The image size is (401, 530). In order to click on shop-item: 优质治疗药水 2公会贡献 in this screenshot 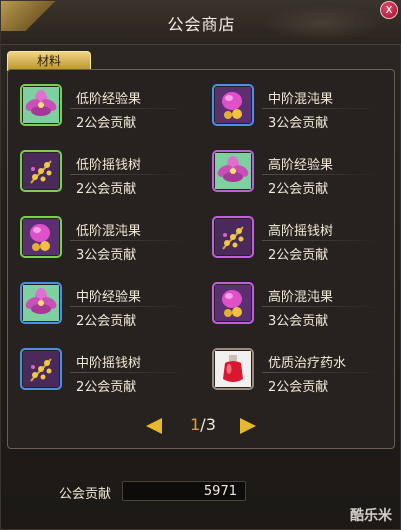, I will do `click(294, 366)`.